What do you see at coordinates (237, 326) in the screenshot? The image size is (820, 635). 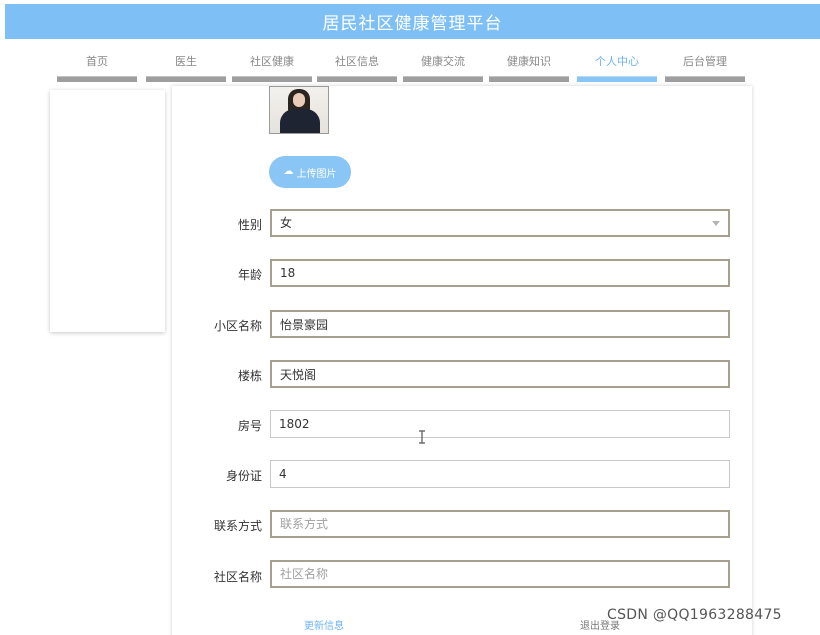 I see `community-label: 小区名称` at bounding box center [237, 326].